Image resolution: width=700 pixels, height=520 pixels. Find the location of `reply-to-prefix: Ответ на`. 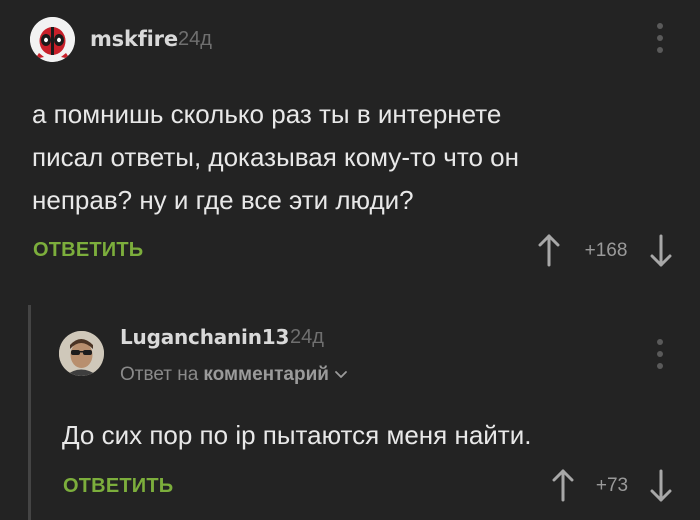

reply-to-prefix: Ответ на is located at coordinates (159, 374).